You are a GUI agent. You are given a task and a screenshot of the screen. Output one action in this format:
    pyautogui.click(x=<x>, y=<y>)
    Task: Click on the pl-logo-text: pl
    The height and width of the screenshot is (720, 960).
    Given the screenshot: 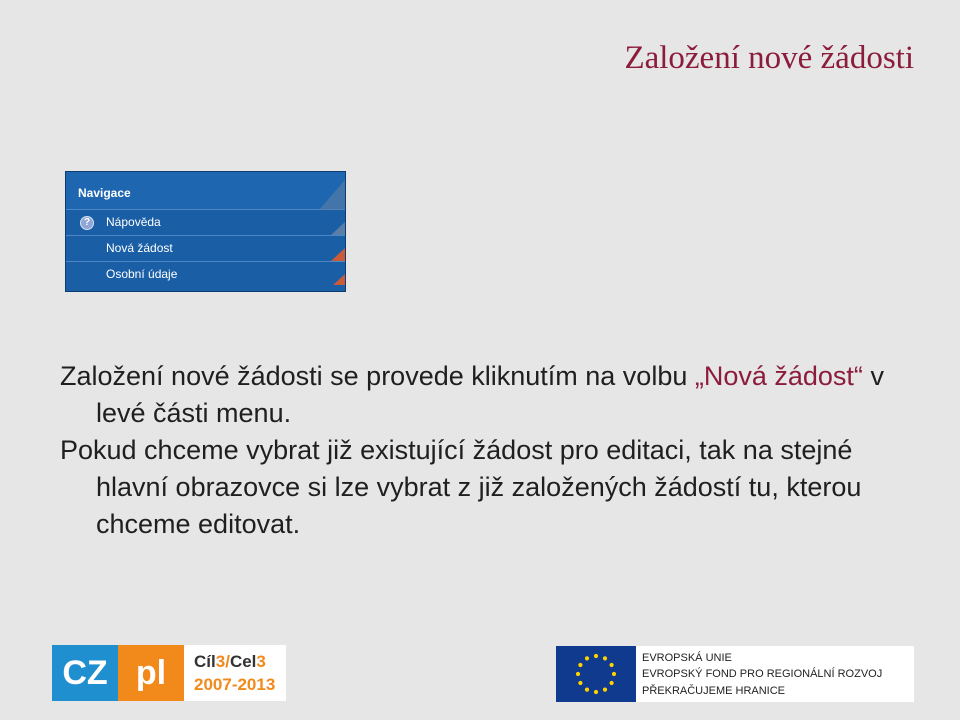 What is the action you would take?
    pyautogui.click(x=151, y=673)
    